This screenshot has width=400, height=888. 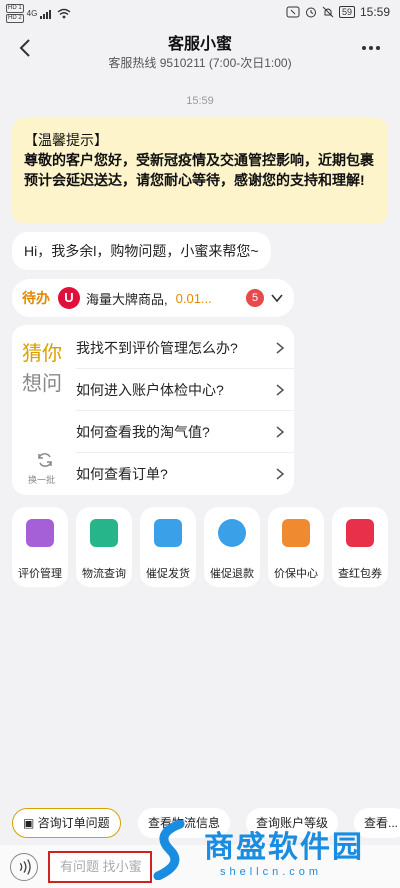 I want to click on shortcut-label: 催促退款, so click(x=232, y=574).